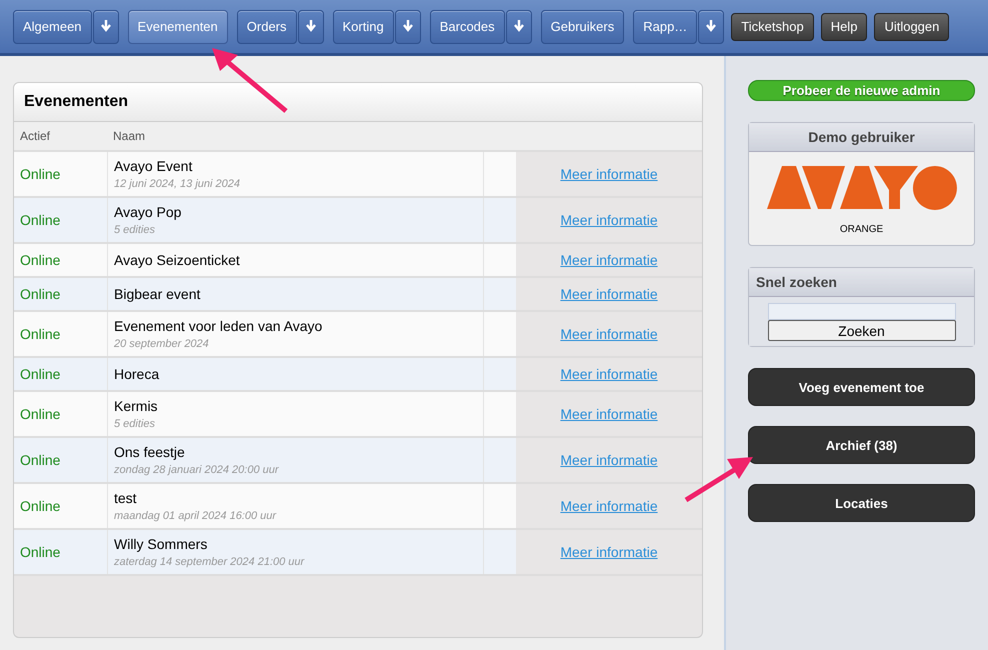 This screenshot has height=650, width=988. What do you see at coordinates (196, 516) in the screenshot?
I see `event-detail: maandag 01 april 2024 16:00 uur` at bounding box center [196, 516].